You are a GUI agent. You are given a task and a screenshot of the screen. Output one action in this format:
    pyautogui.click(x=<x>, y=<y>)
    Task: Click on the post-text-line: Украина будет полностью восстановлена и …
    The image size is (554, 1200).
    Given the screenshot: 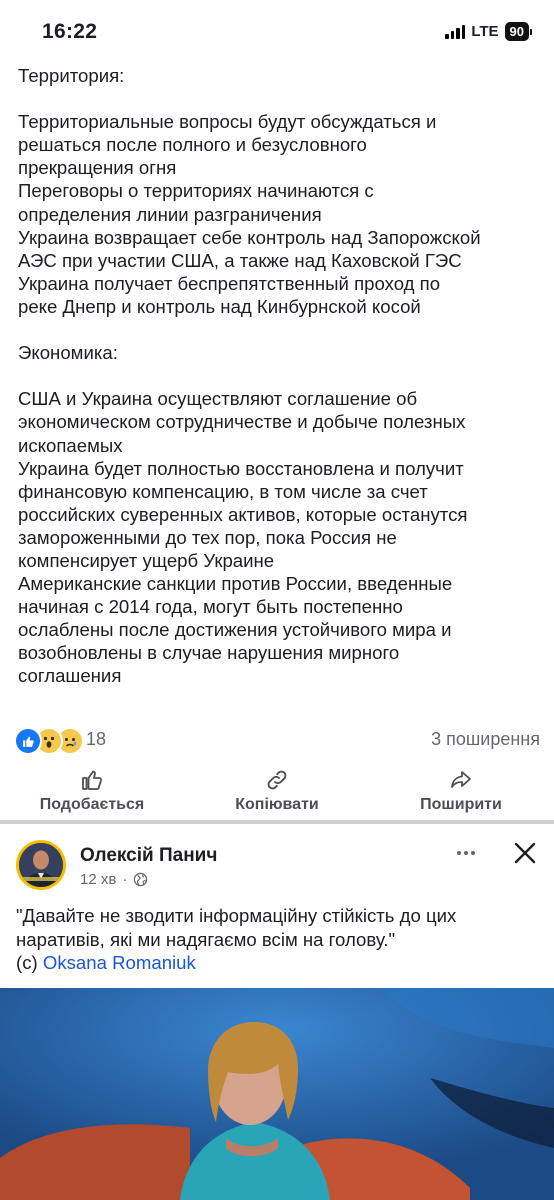 What is the action you would take?
    pyautogui.click(x=241, y=468)
    